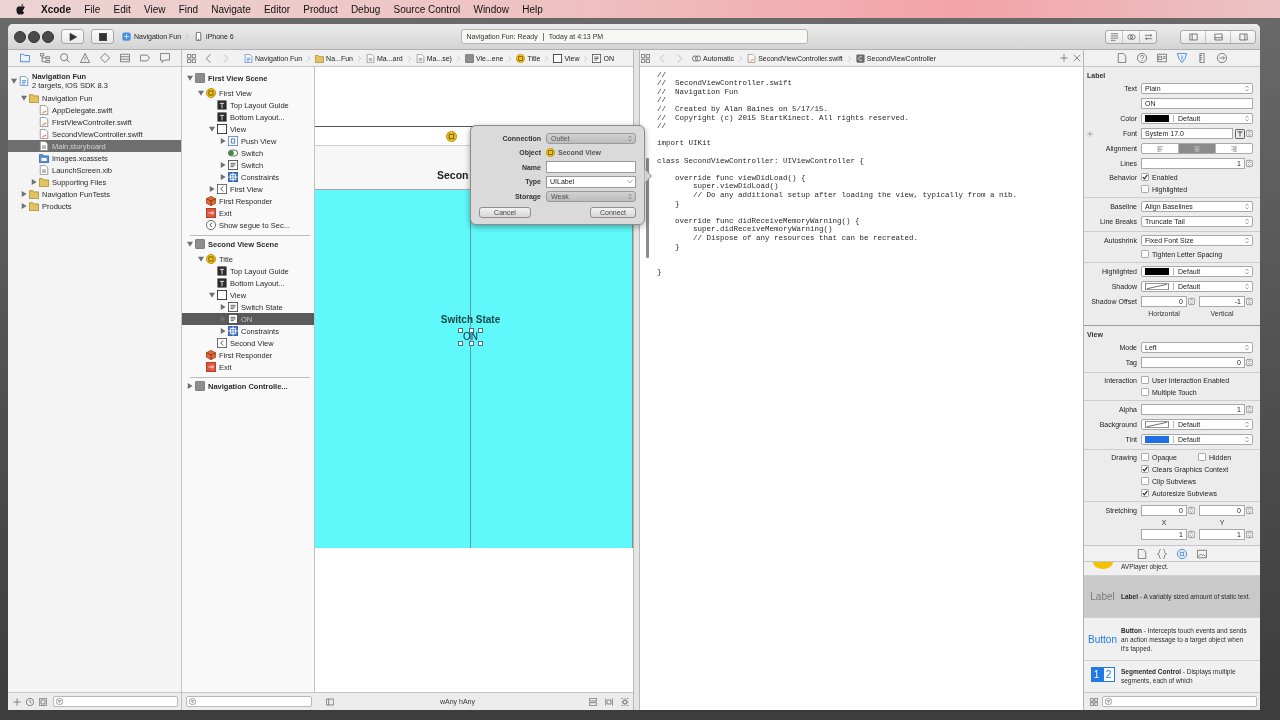  I want to click on sidebar-right-icon, so click(1243, 36).